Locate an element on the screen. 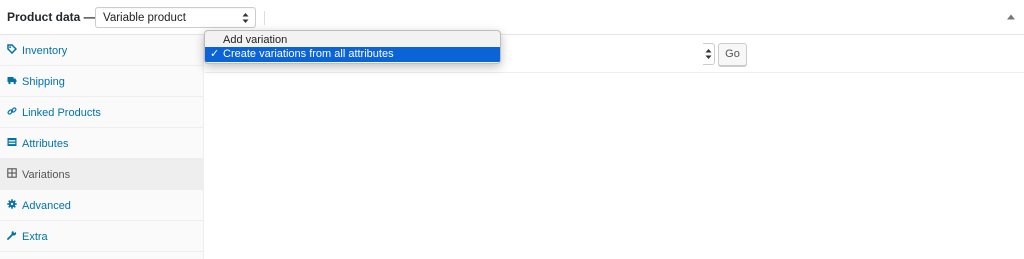 The width and height of the screenshot is (1024, 259). tab-attributes-label: Attributes is located at coordinates (45, 144).